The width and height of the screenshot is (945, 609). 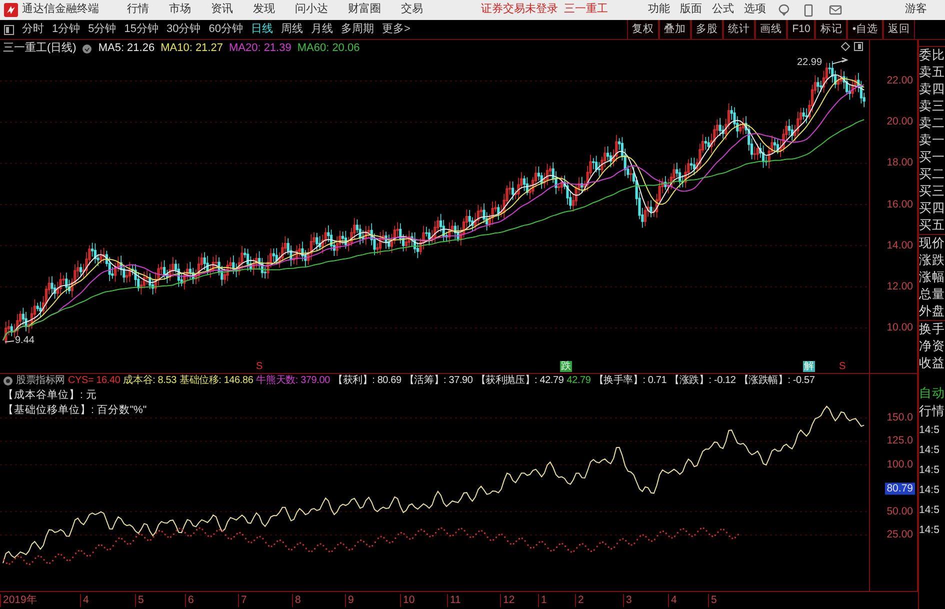 What do you see at coordinates (222, 10) in the screenshot?
I see `menu-item: 资讯` at bounding box center [222, 10].